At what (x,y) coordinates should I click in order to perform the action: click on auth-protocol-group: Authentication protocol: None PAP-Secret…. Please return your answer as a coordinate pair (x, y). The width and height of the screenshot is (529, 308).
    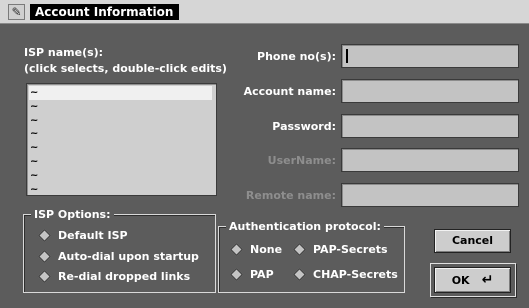
    Looking at the image, I should click on (311, 256).